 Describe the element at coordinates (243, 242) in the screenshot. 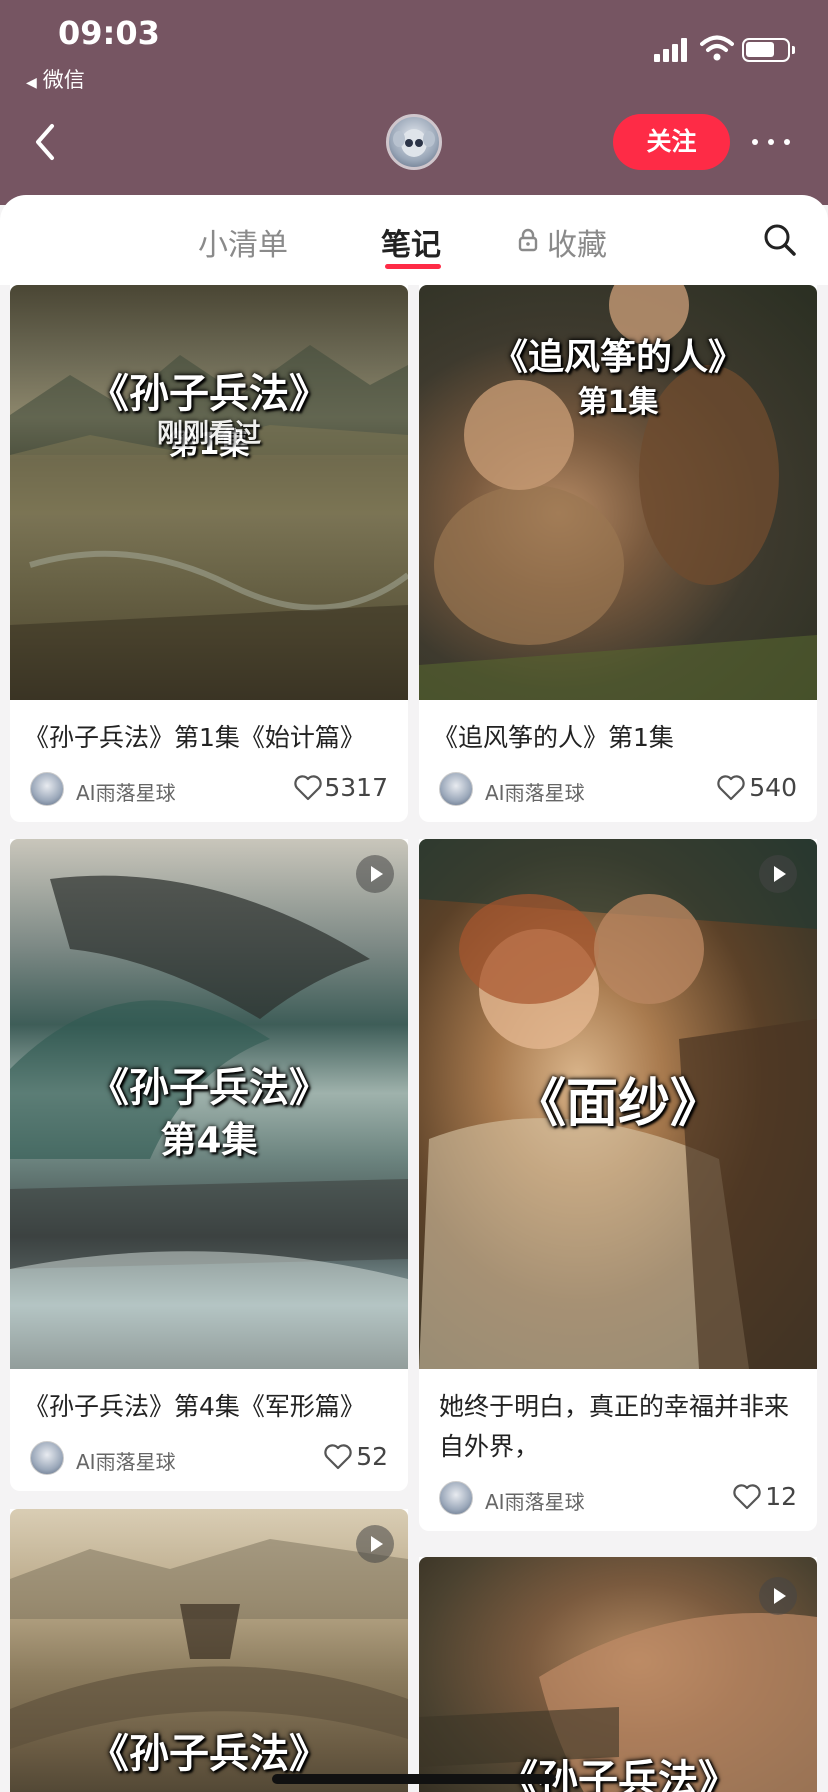

I see `tab-checklist: 小清单` at that location.